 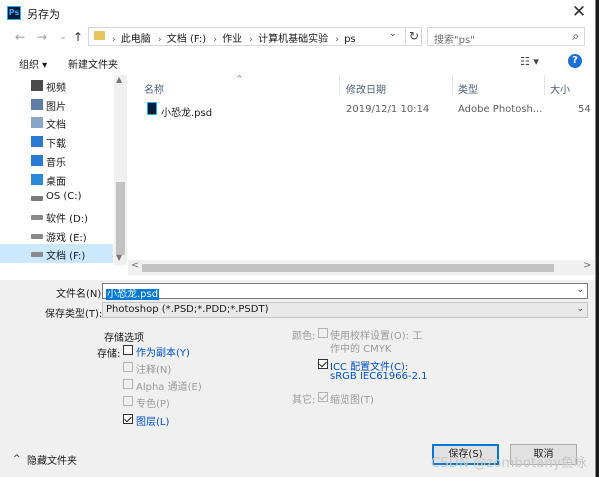 I want to click on breadcrumb-item: 作业, so click(x=232, y=39).